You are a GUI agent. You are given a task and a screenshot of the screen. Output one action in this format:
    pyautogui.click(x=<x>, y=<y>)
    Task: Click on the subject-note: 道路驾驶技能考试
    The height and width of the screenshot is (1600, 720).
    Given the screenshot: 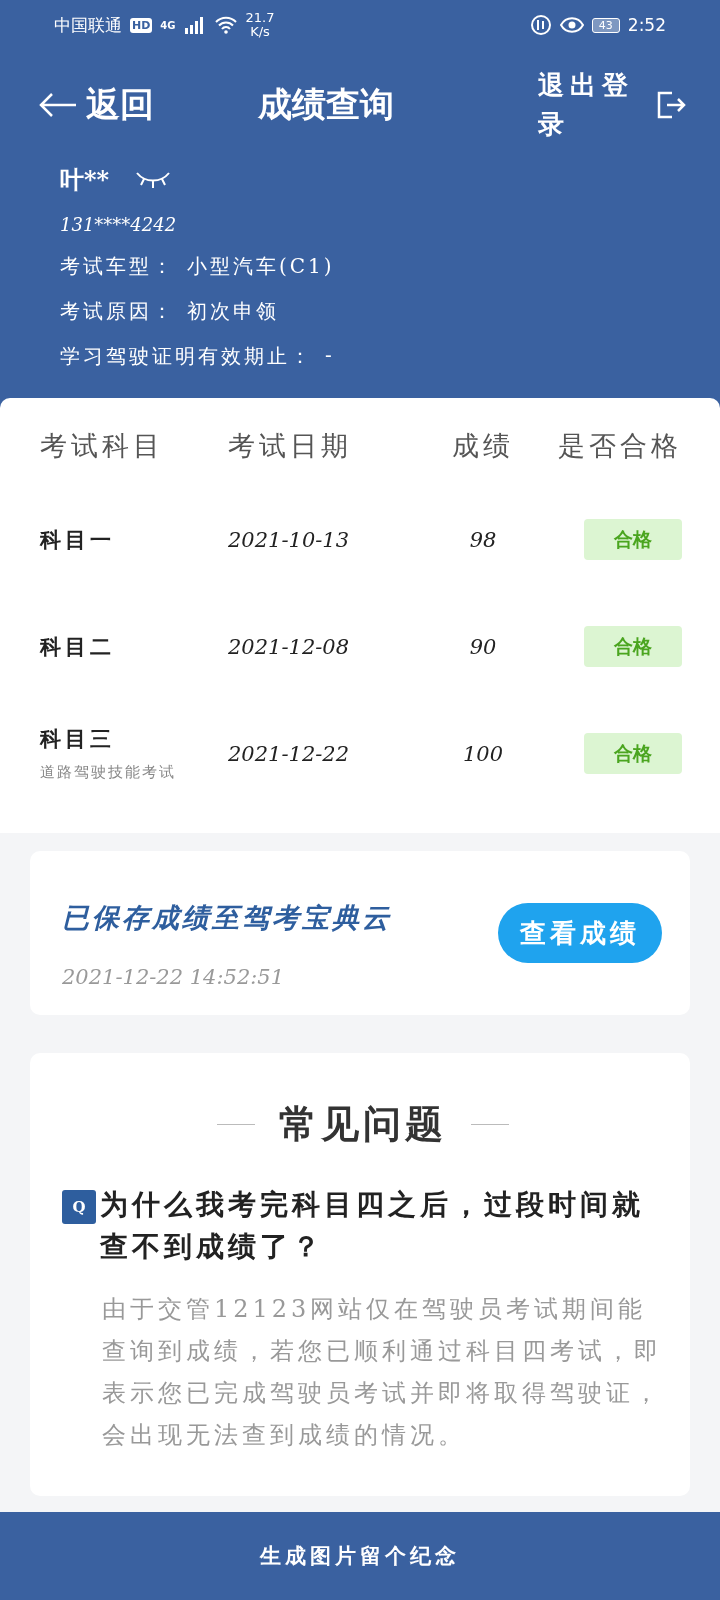 What is the action you would take?
    pyautogui.click(x=108, y=772)
    